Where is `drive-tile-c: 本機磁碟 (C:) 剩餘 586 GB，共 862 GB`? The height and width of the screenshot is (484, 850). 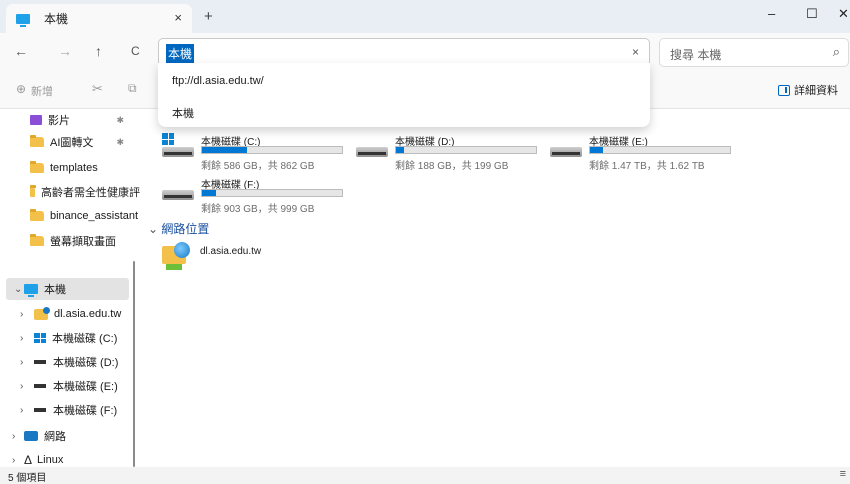
drive-tile-c: 本機磁碟 (C:) 剩餘 586 GB，共 862 GB is located at coordinates (262, 153).